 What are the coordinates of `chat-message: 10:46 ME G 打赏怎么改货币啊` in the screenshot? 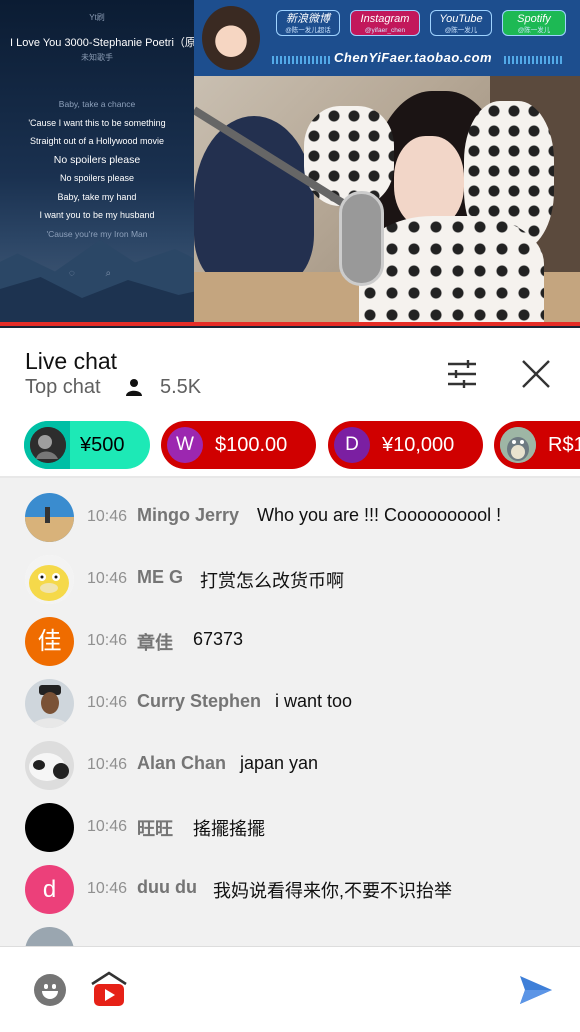 It's located at (290, 579).